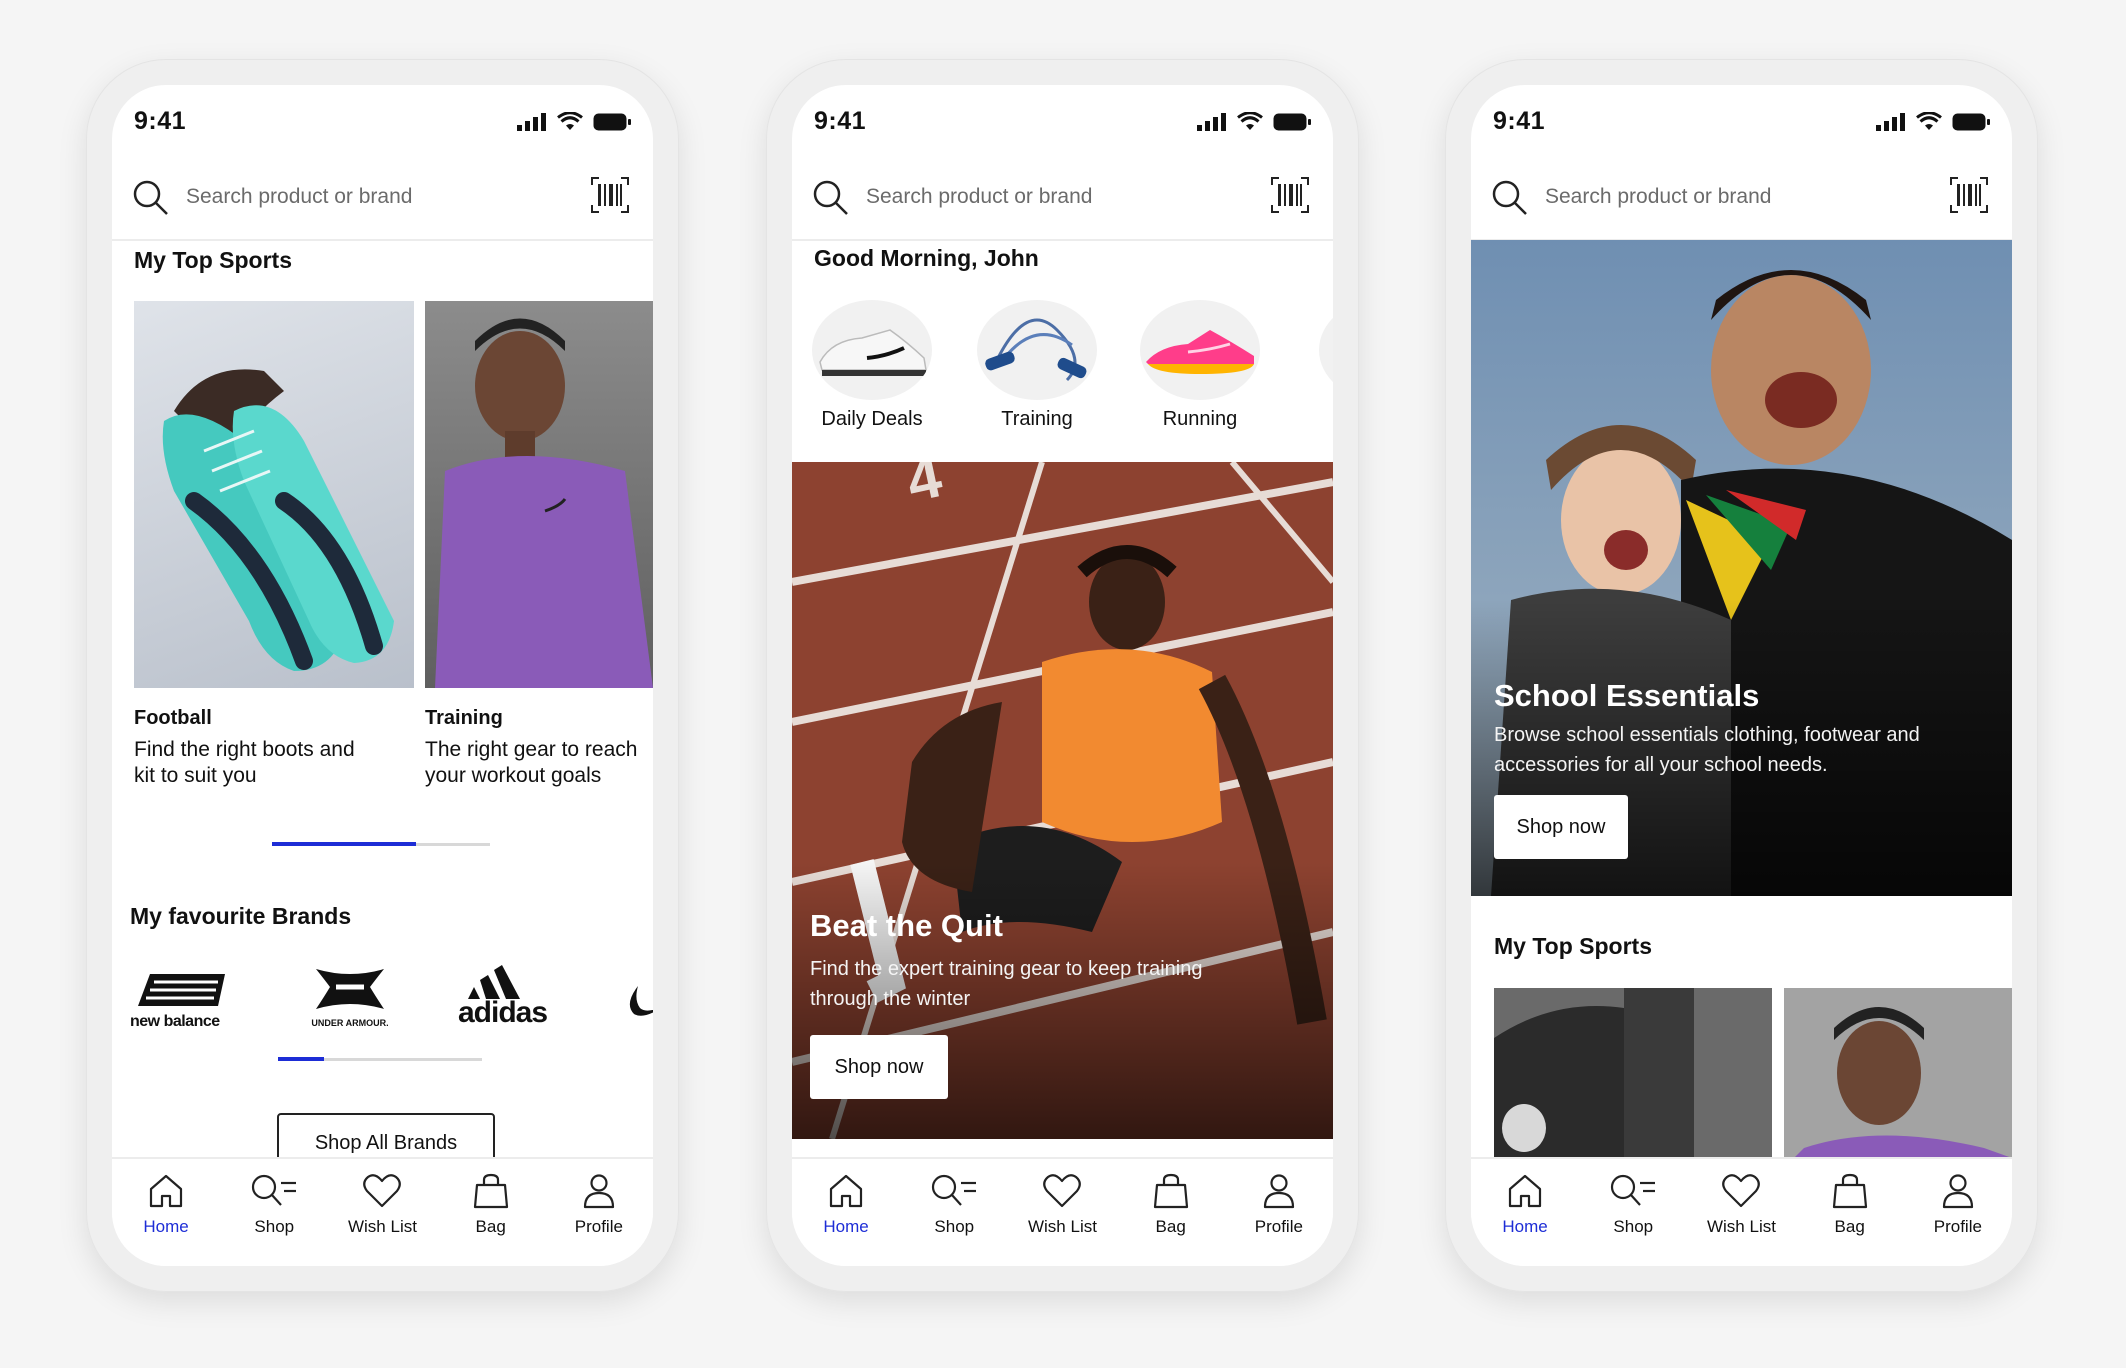 Image resolution: width=2126 pixels, height=1368 pixels. Describe the element at coordinates (1037, 419) in the screenshot. I see `category-label: Training` at that location.